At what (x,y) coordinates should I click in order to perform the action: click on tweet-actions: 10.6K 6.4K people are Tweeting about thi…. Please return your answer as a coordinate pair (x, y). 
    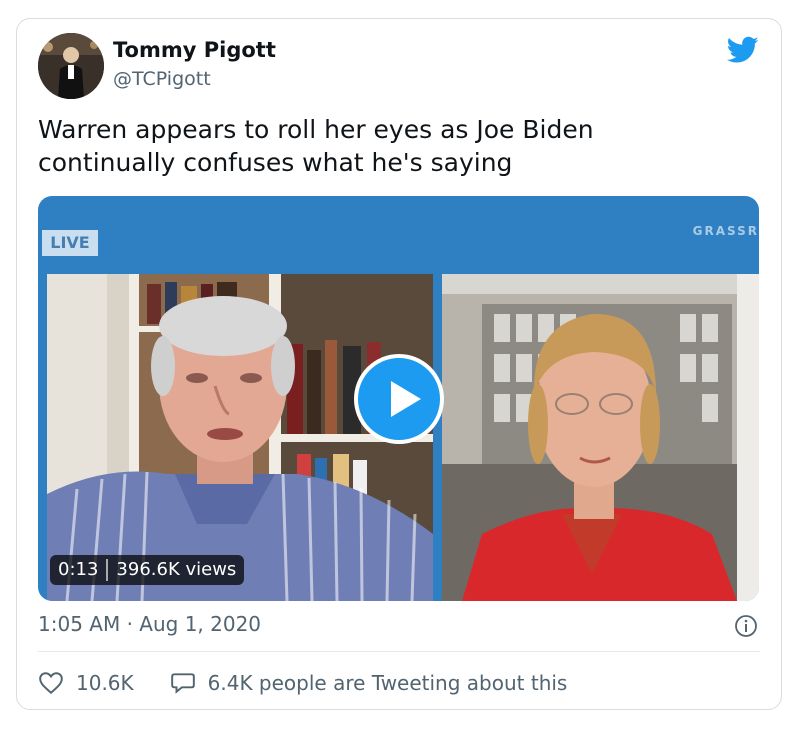
    Looking at the image, I should click on (302, 683).